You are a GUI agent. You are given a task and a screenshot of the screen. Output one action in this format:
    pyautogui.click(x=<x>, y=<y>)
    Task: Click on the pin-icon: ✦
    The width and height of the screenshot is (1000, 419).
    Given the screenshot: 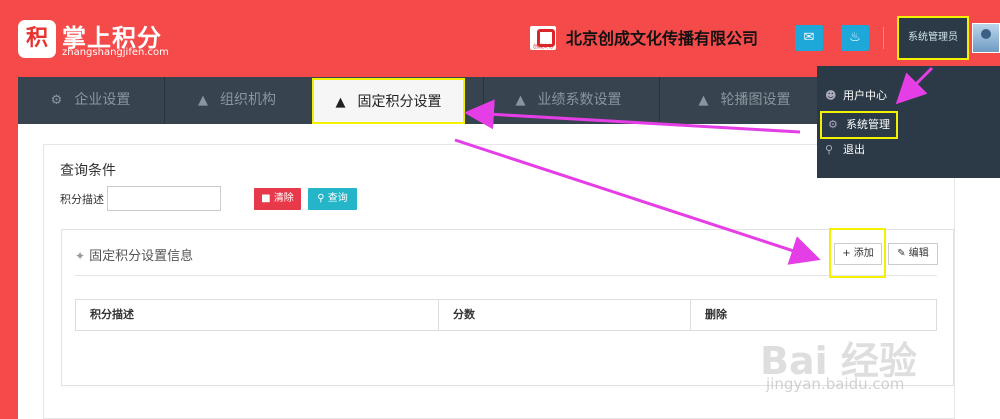 What is the action you would take?
    pyautogui.click(x=80, y=256)
    